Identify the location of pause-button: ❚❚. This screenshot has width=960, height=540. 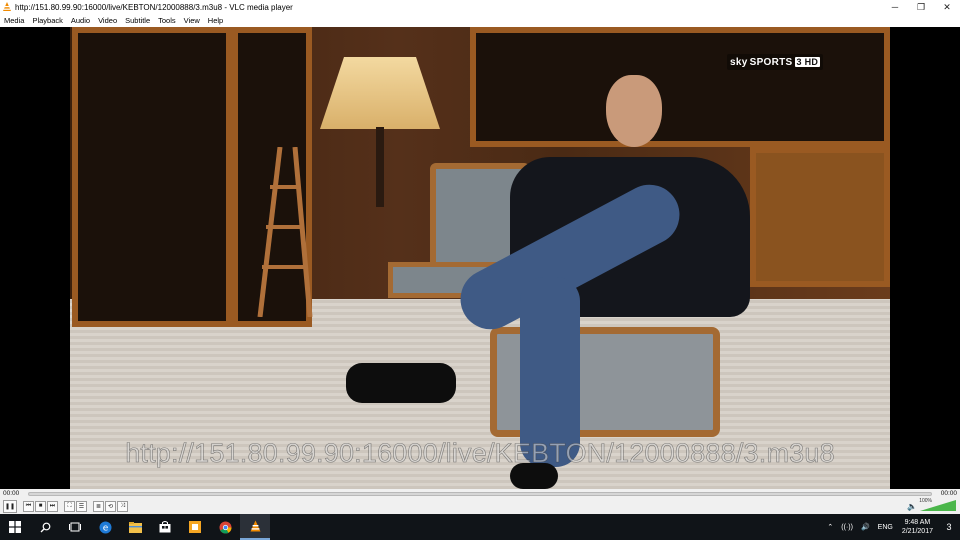
(10, 506).